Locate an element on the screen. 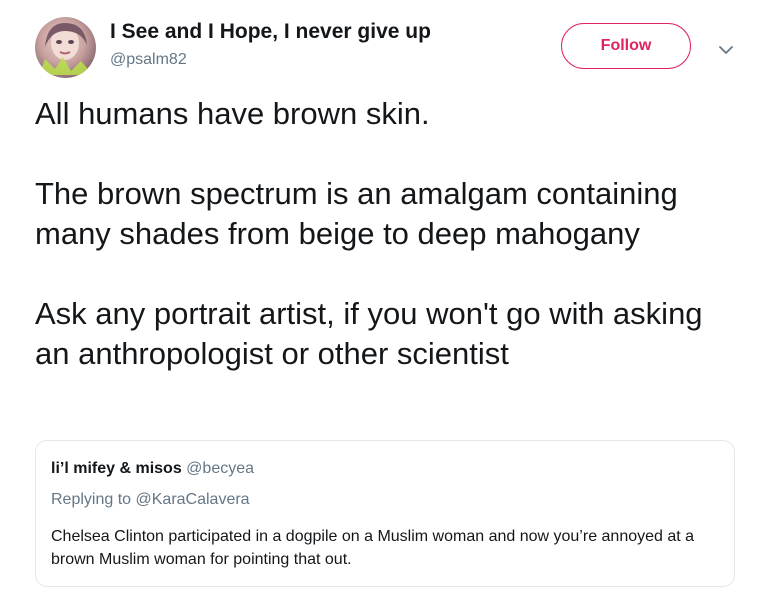 This screenshot has height=602, width=766. more-options-button is located at coordinates (726, 50).